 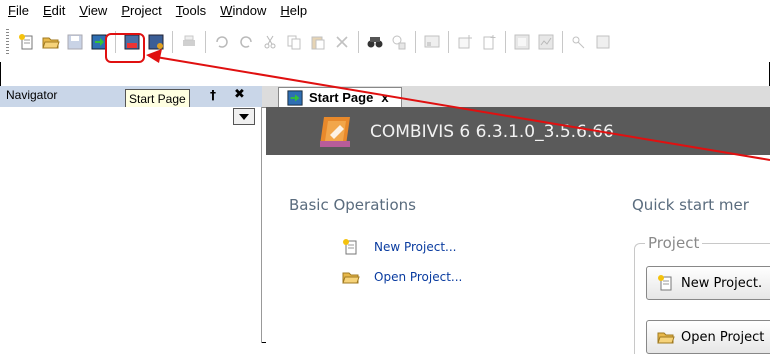 What do you see at coordinates (722, 283) in the screenshot?
I see `quick-new-project-label: New Project.` at bounding box center [722, 283].